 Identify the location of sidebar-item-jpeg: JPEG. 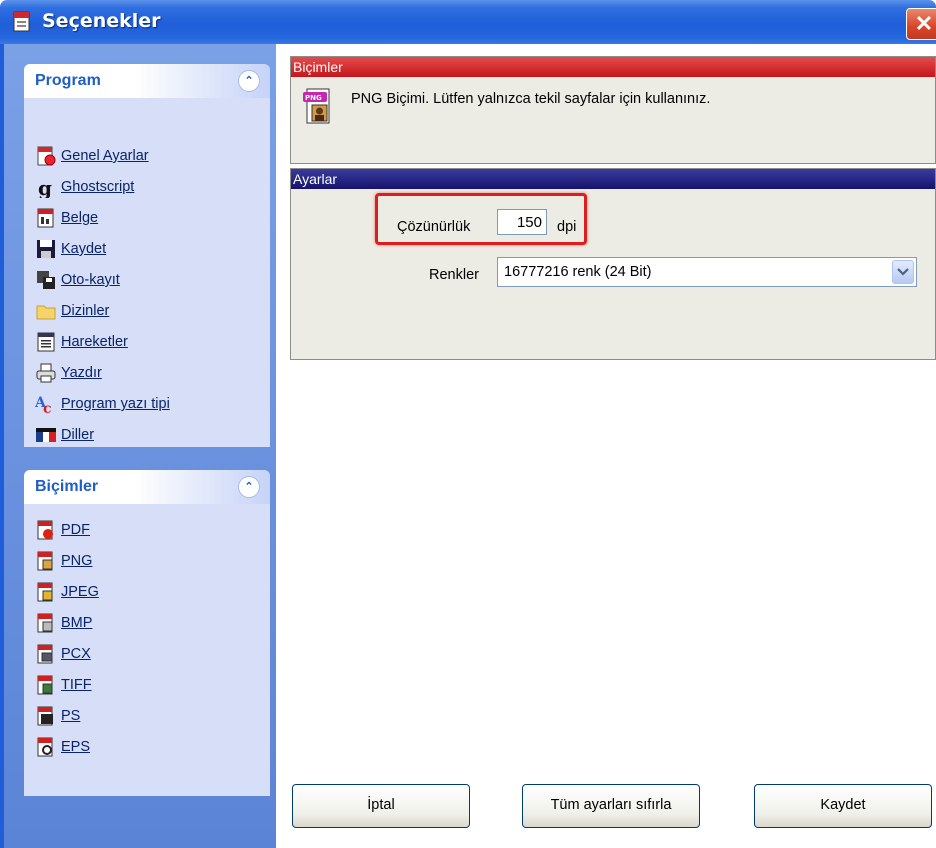
(67, 592).